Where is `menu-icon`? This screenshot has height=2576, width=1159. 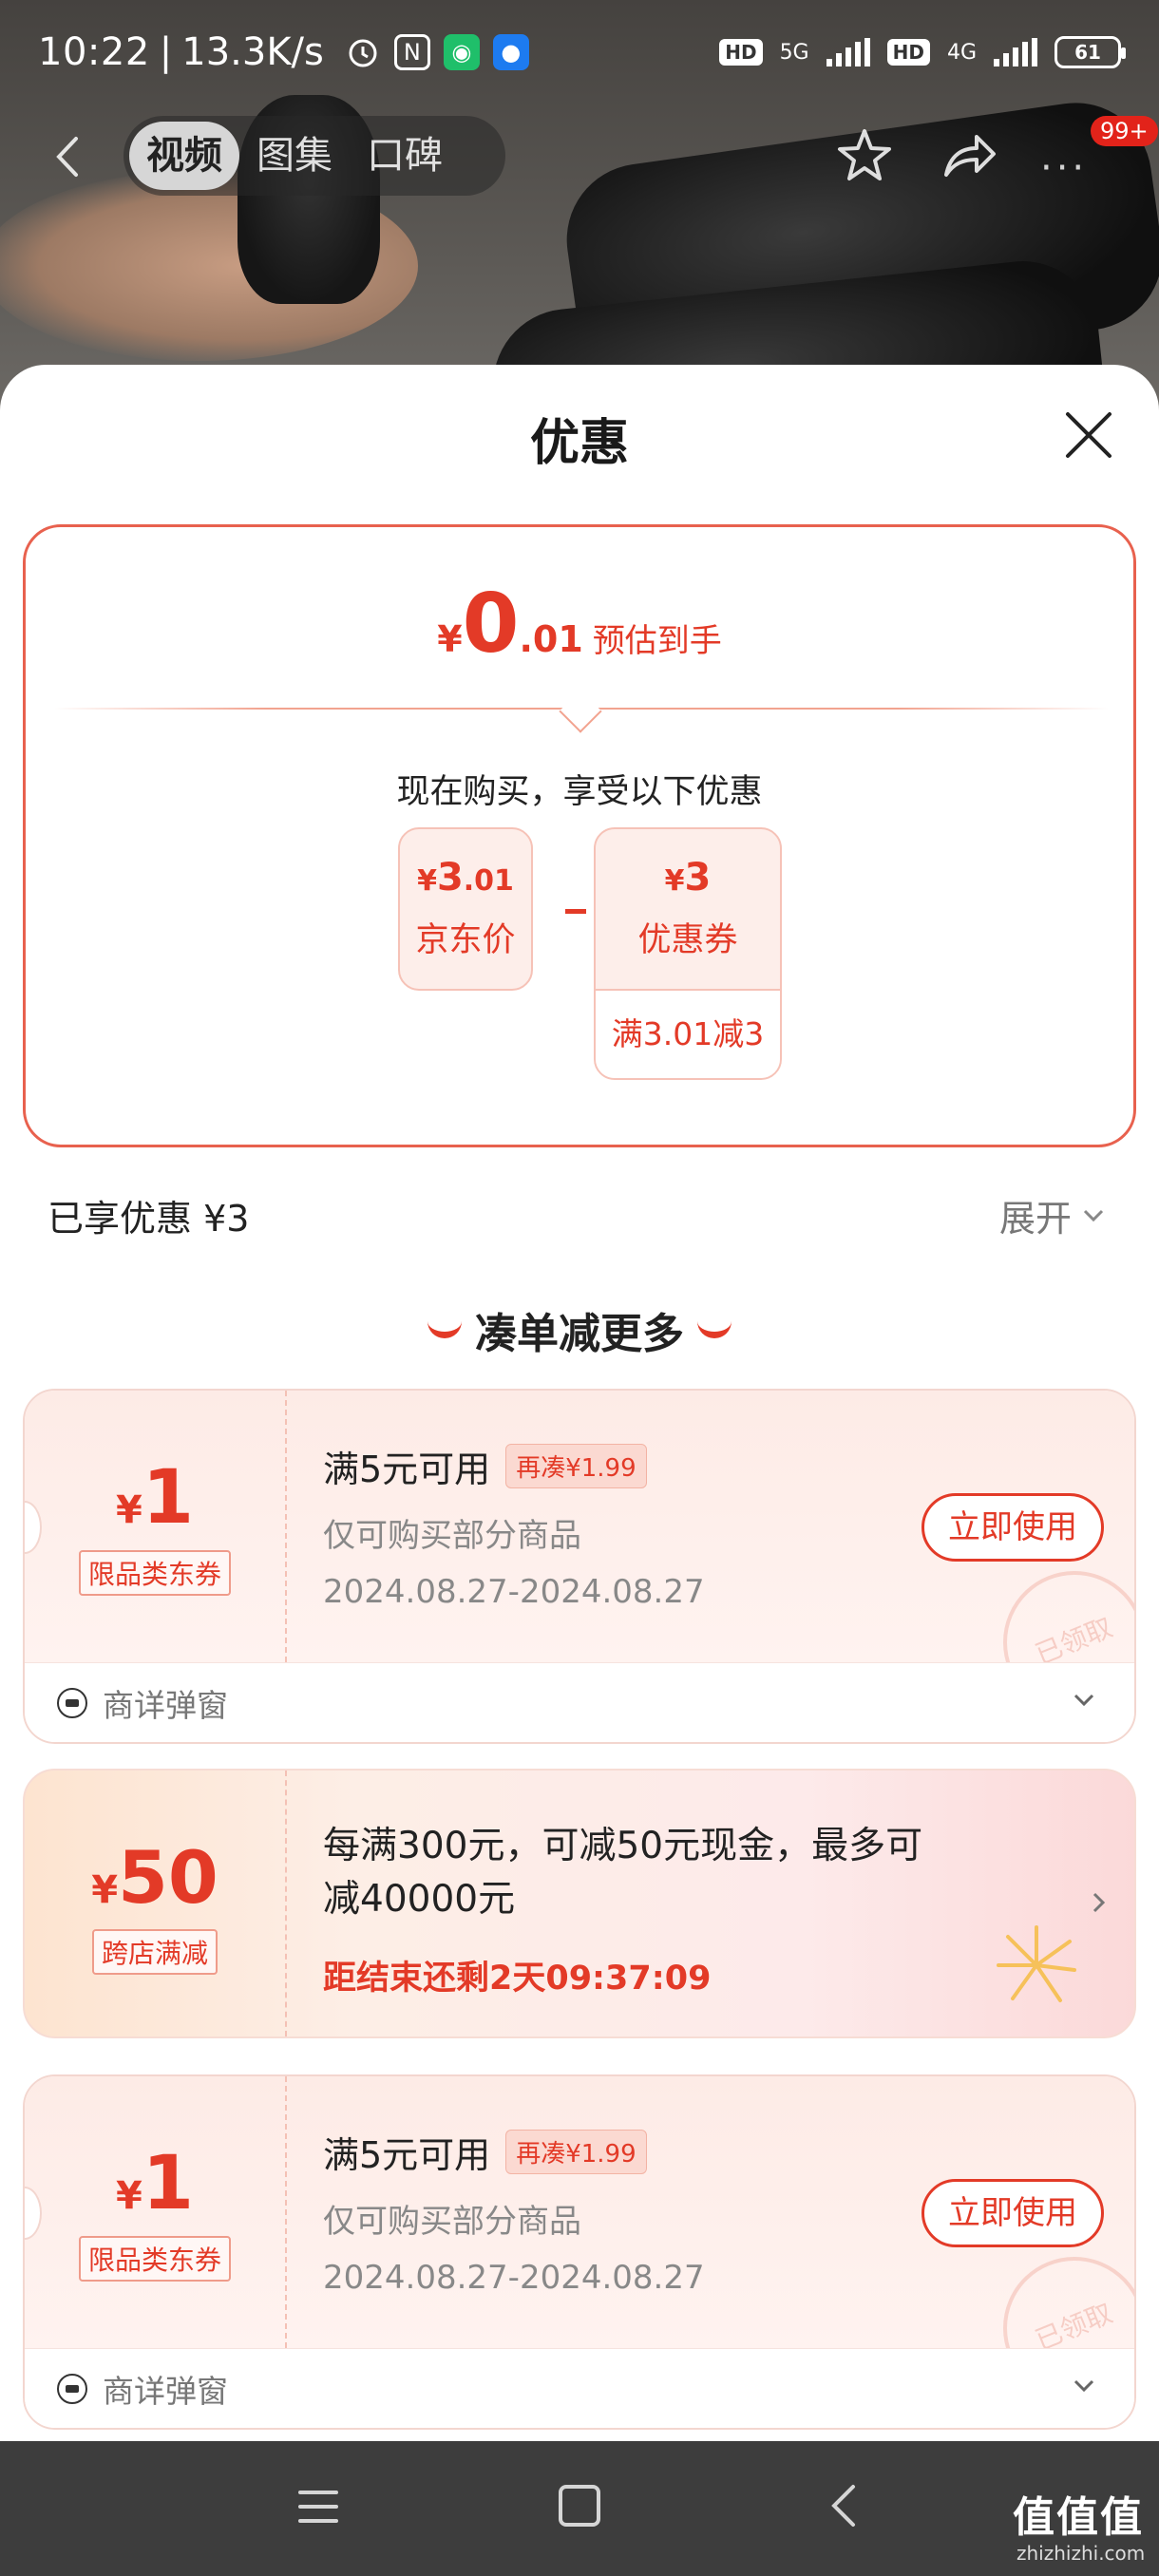 menu-icon is located at coordinates (318, 2507).